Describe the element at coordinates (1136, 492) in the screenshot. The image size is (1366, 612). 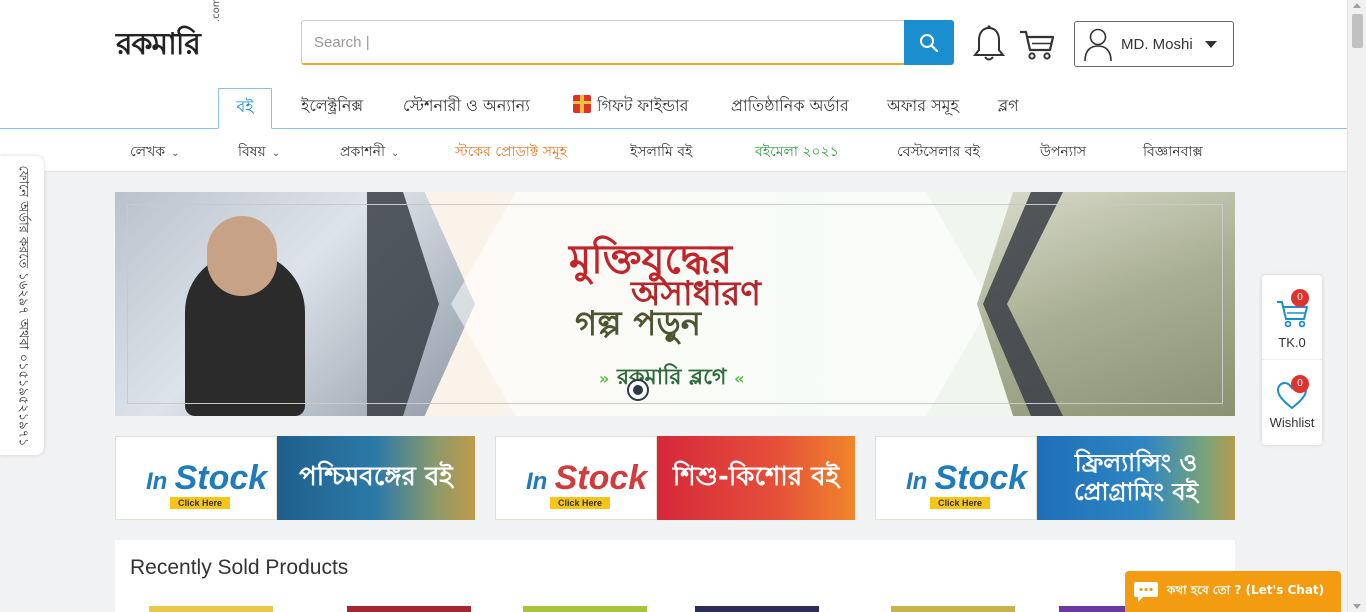
I see `promo-title-line-2: প্রোগ্রামিং বই` at that location.